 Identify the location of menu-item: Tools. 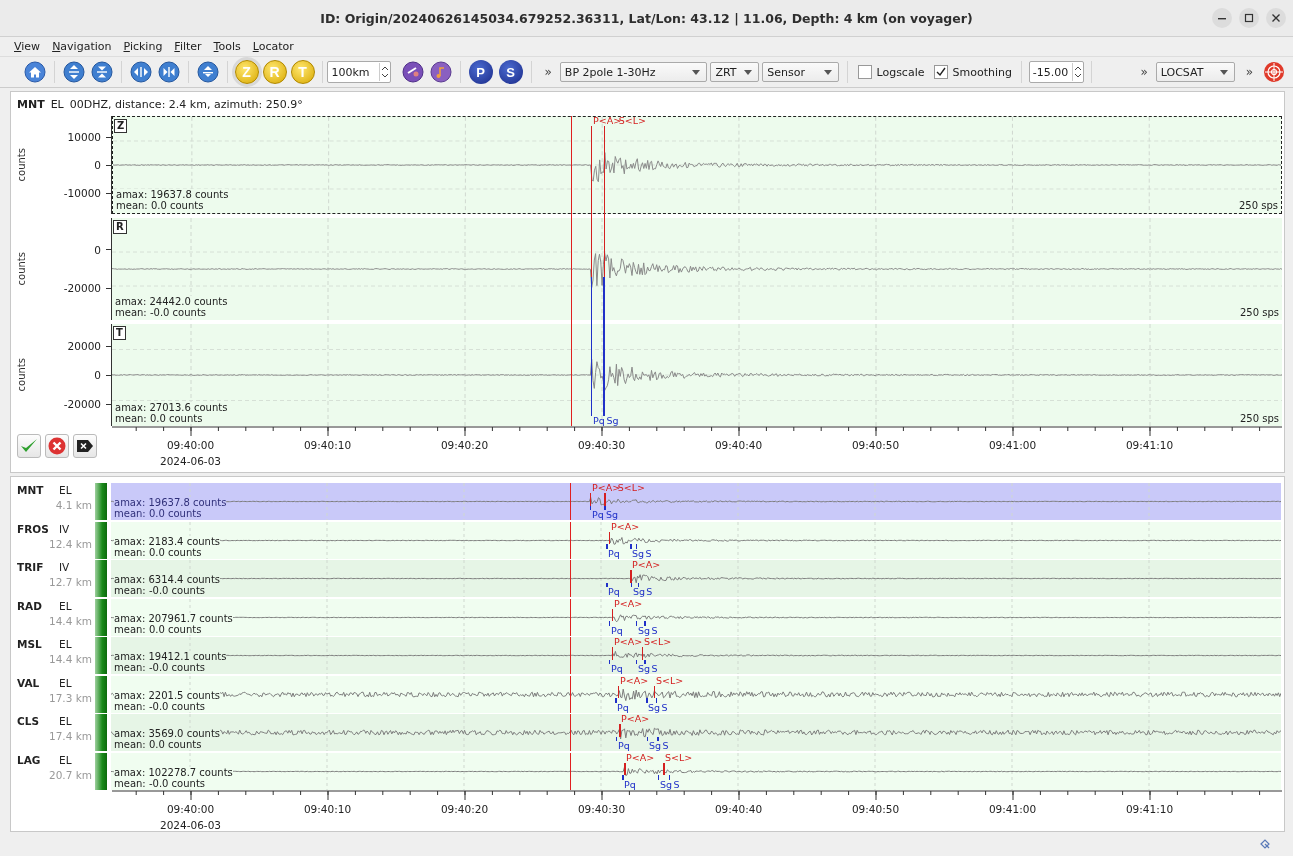
(227, 46).